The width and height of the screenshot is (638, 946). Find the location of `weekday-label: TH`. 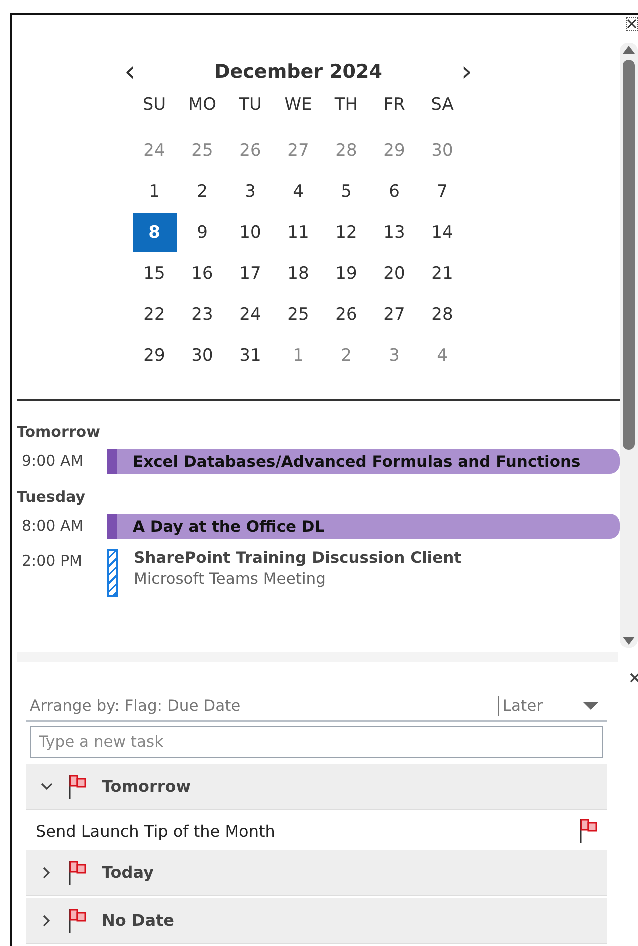

weekday-label: TH is located at coordinates (347, 105).